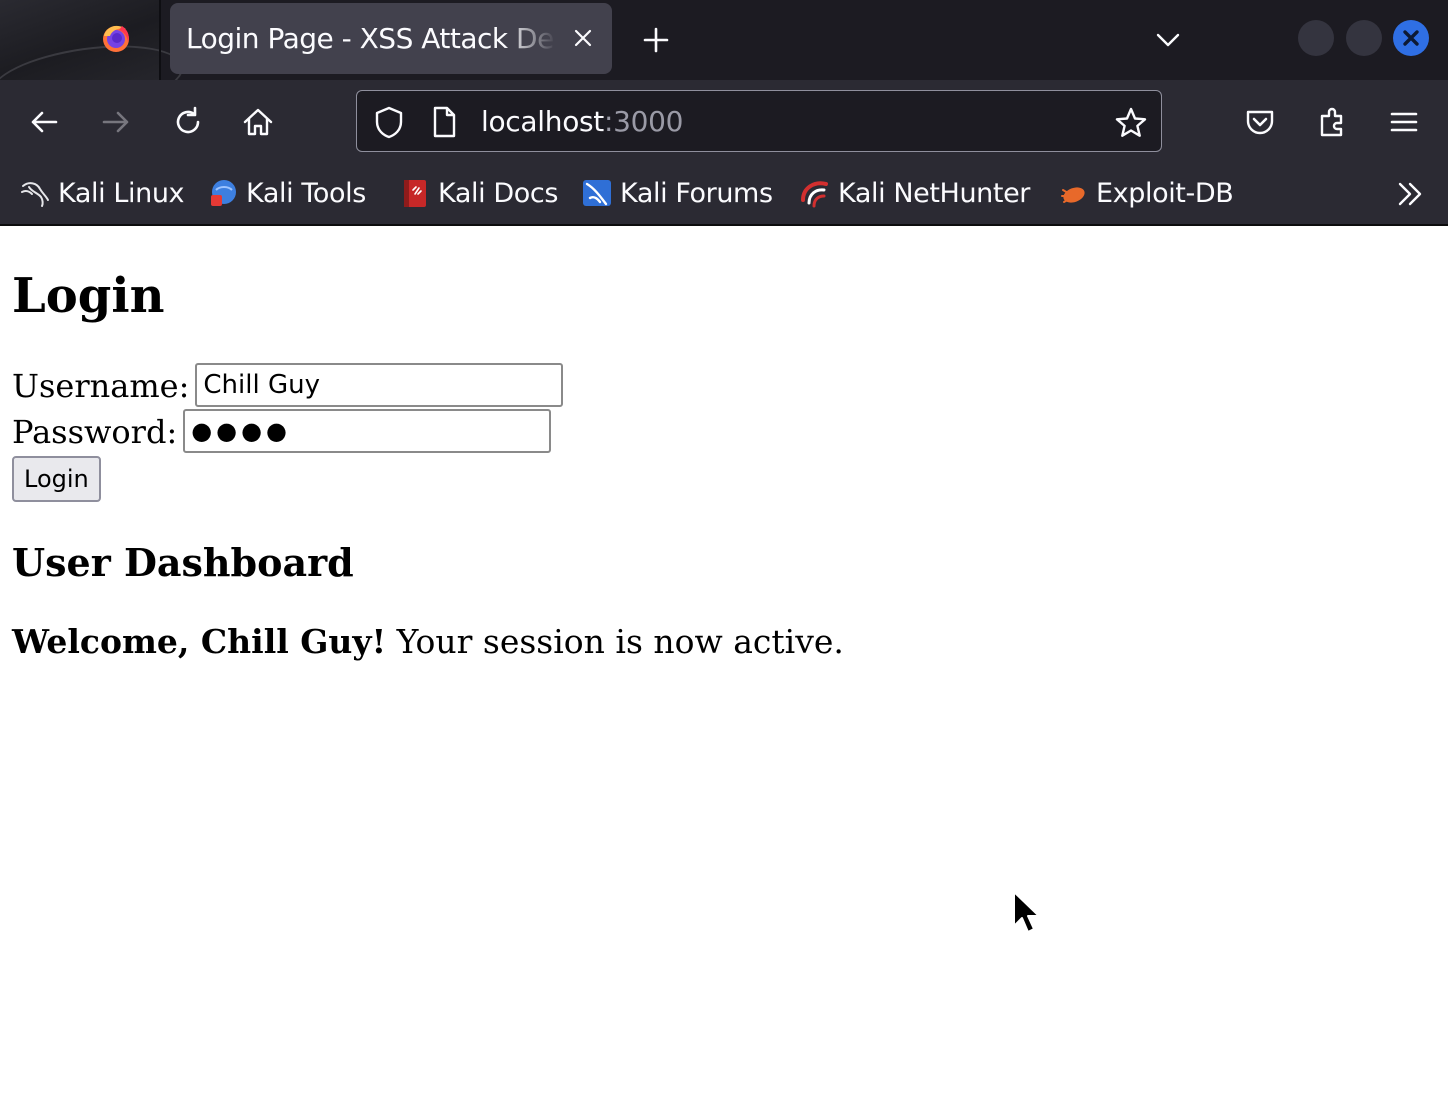 Image resolution: width=1448 pixels, height=1110 pixels. I want to click on bookmark-kali-forums: Kali Forums, so click(677, 193).